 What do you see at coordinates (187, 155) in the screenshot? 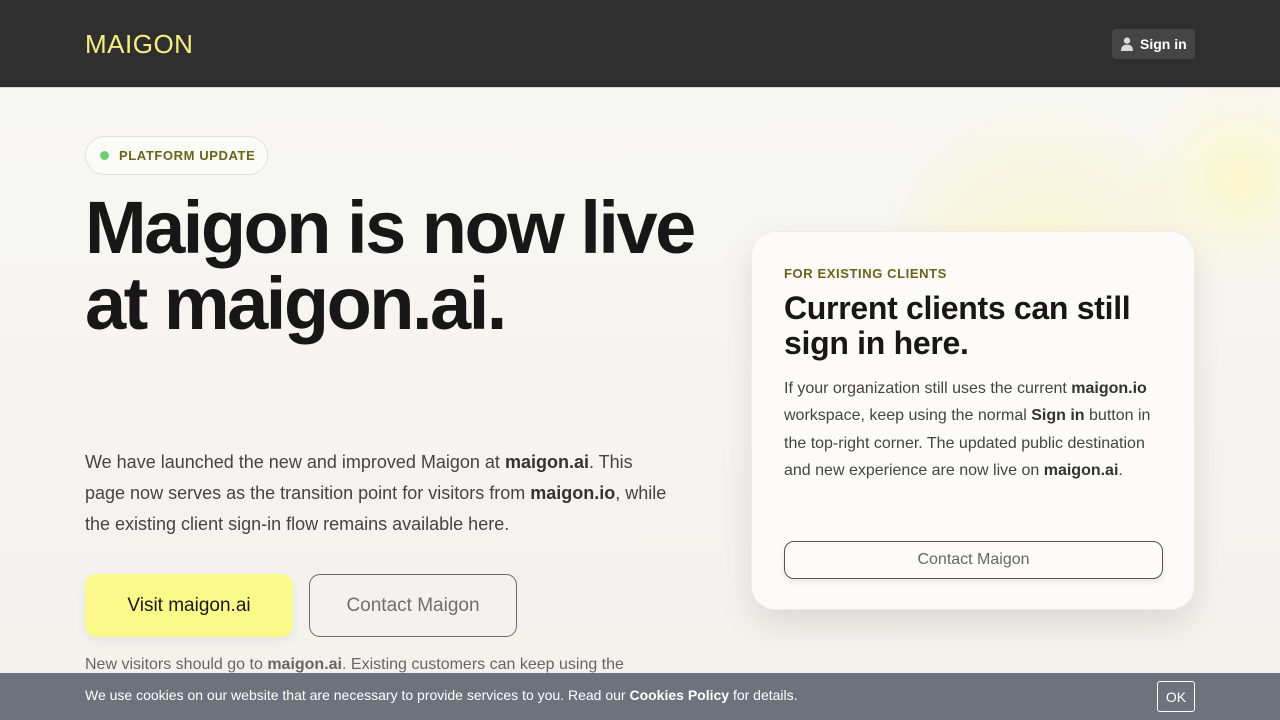
I see `badge-label: PLATFORM UPDATE` at bounding box center [187, 155].